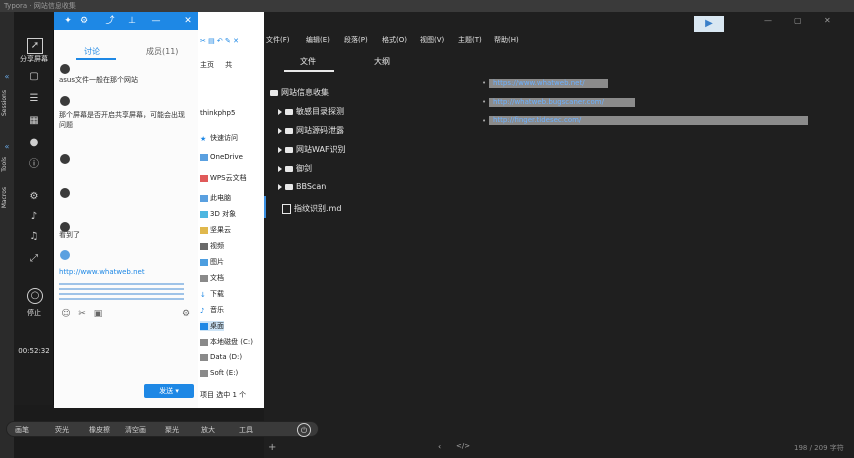  Describe the element at coordinates (34, 59) in the screenshot. I see `share-screen-label: 分享屏幕` at that location.